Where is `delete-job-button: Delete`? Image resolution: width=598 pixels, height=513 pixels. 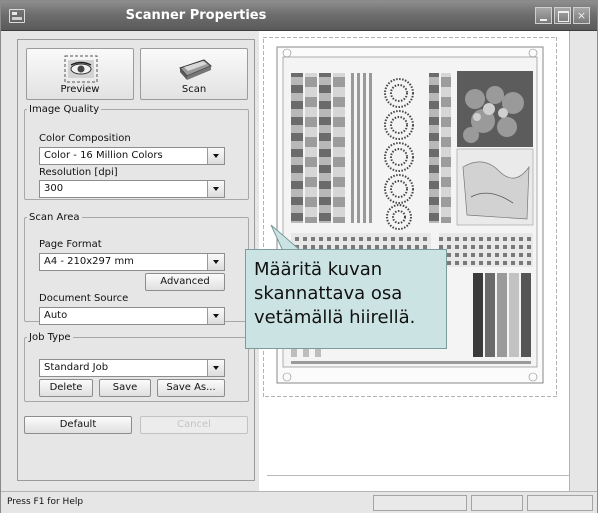 delete-job-button: Delete is located at coordinates (66, 388).